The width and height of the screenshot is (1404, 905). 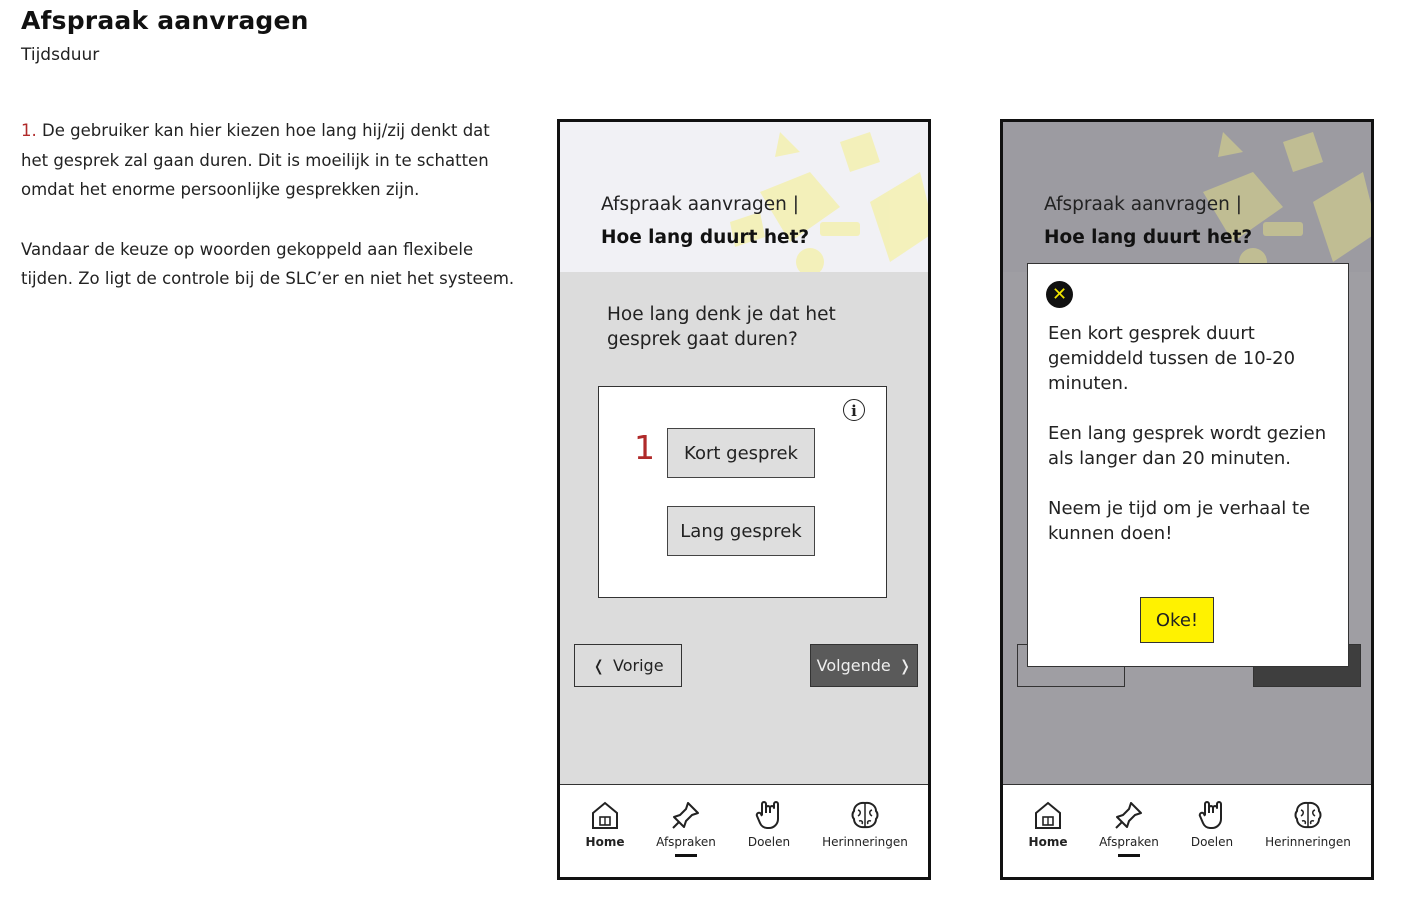 I want to click on previous-button: ❬ Vorige, so click(x=628, y=665).